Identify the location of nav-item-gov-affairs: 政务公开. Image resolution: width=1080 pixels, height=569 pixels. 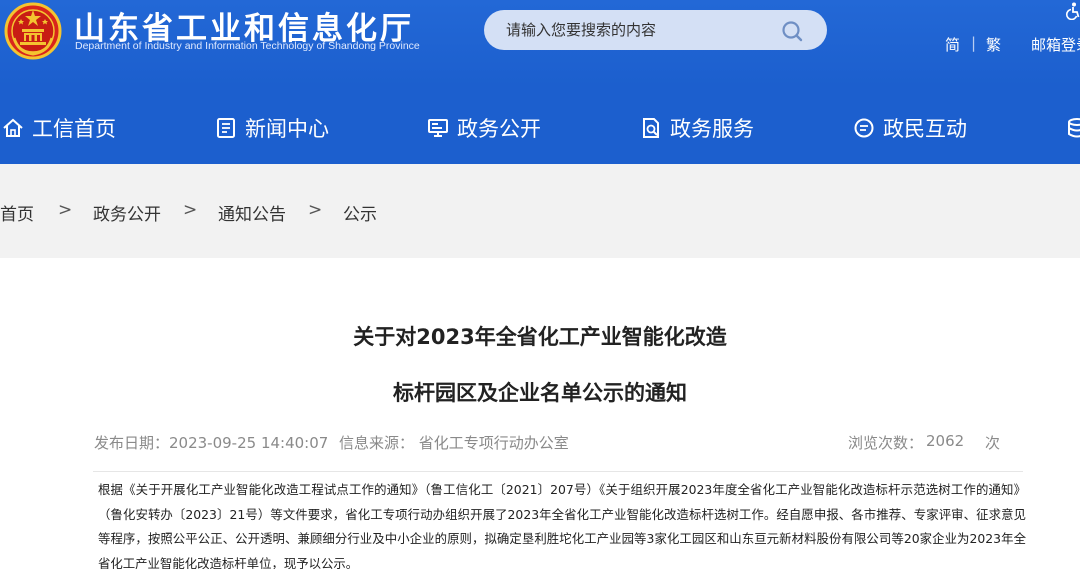
(484, 128).